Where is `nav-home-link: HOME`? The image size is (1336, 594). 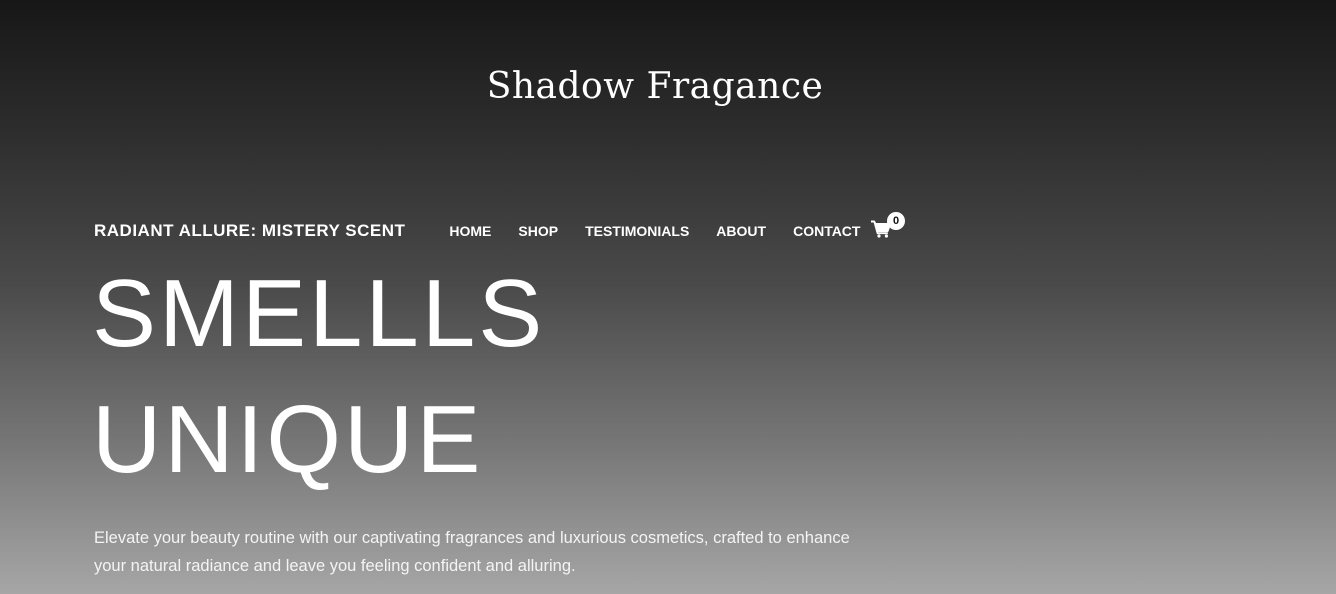
nav-home-link: HOME is located at coordinates (470, 231).